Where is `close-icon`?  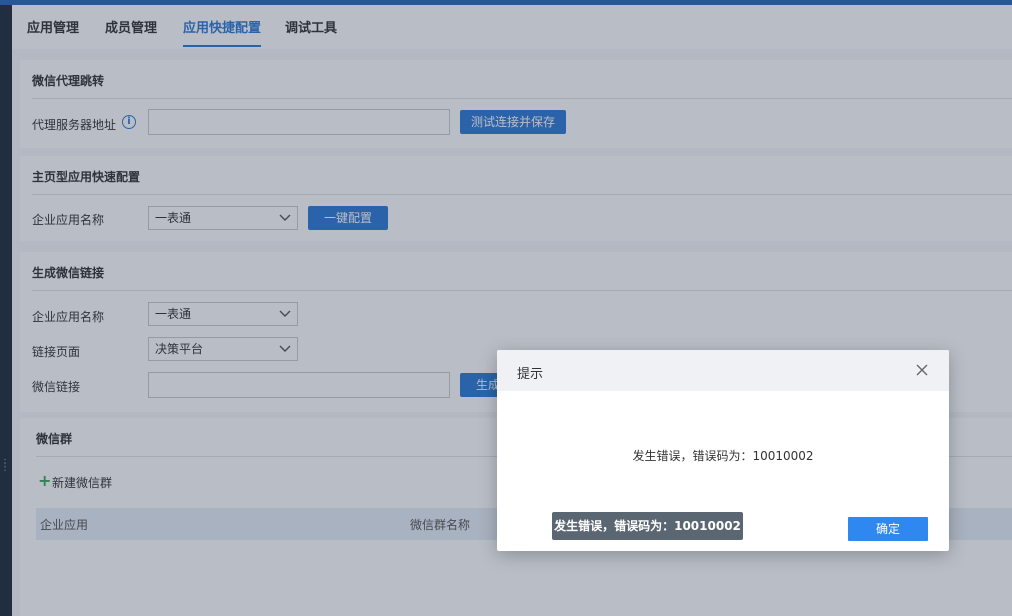
close-icon is located at coordinates (922, 370).